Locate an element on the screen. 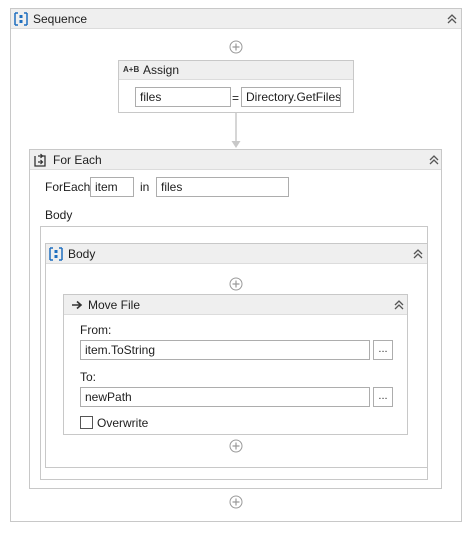  connector-arrow is located at coordinates (236, 130).